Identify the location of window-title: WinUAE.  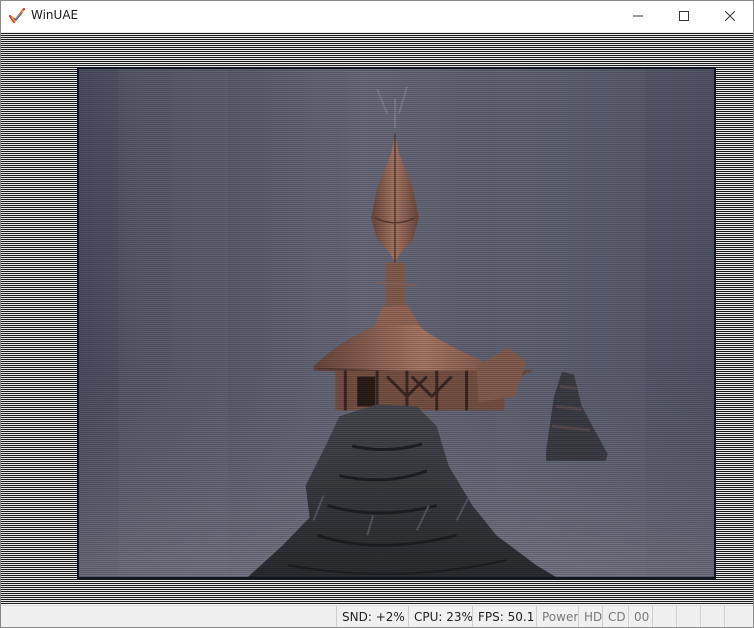
(55, 15).